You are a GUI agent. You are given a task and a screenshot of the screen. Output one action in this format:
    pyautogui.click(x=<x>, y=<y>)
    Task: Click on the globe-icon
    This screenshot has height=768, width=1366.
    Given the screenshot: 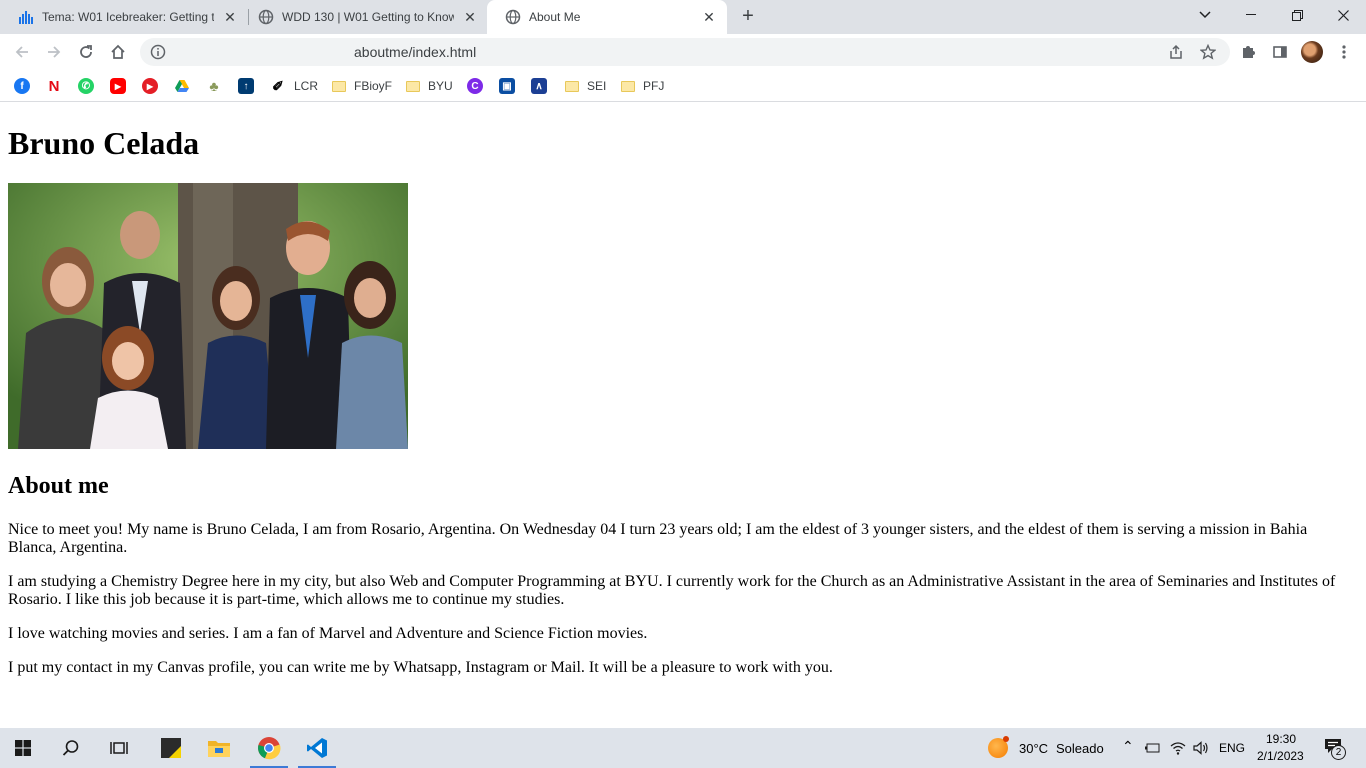 What is the action you would take?
    pyautogui.click(x=513, y=17)
    